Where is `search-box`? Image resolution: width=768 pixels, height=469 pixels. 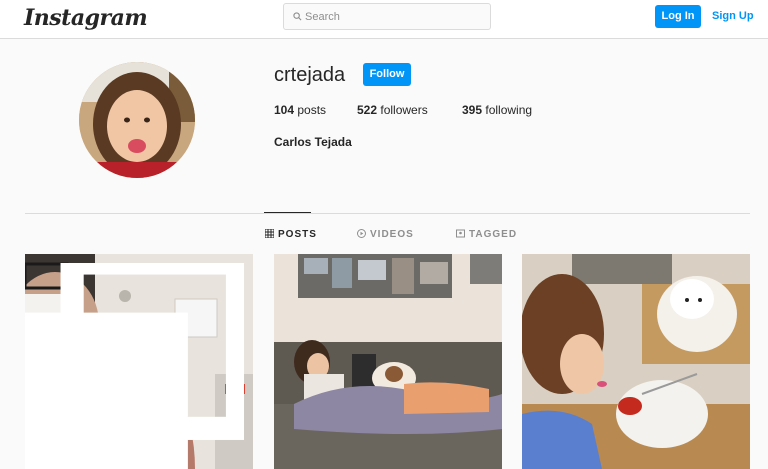
search-box is located at coordinates (387, 16).